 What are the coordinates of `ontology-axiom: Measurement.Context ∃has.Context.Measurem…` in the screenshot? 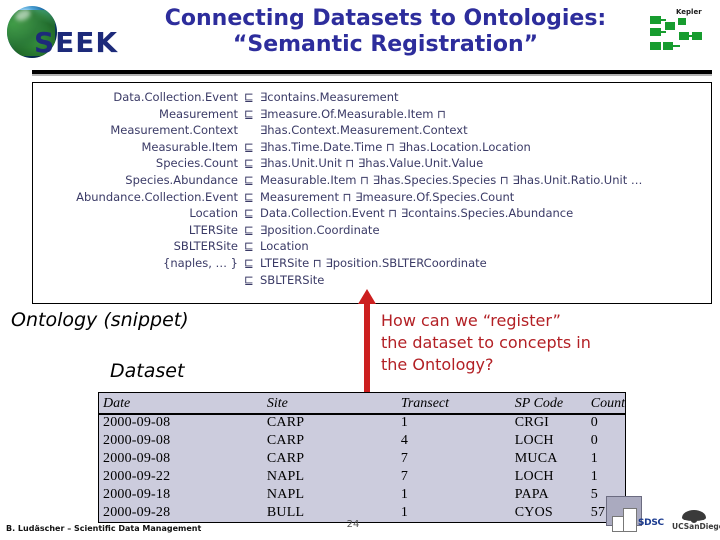 It's located at (372, 130).